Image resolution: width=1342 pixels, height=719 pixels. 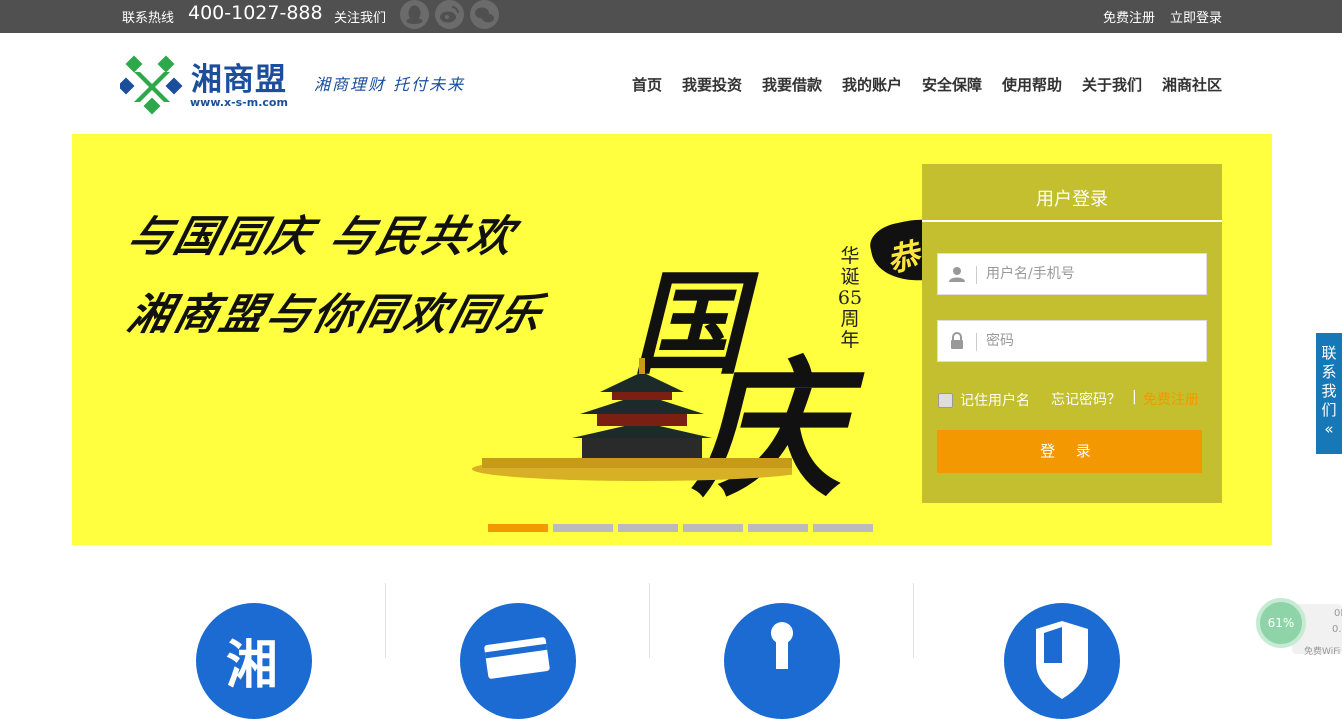 I want to click on site-logo: 湘商盟 www.x-s-m.com 湘商理财 托付未来, so click(x=300, y=85).